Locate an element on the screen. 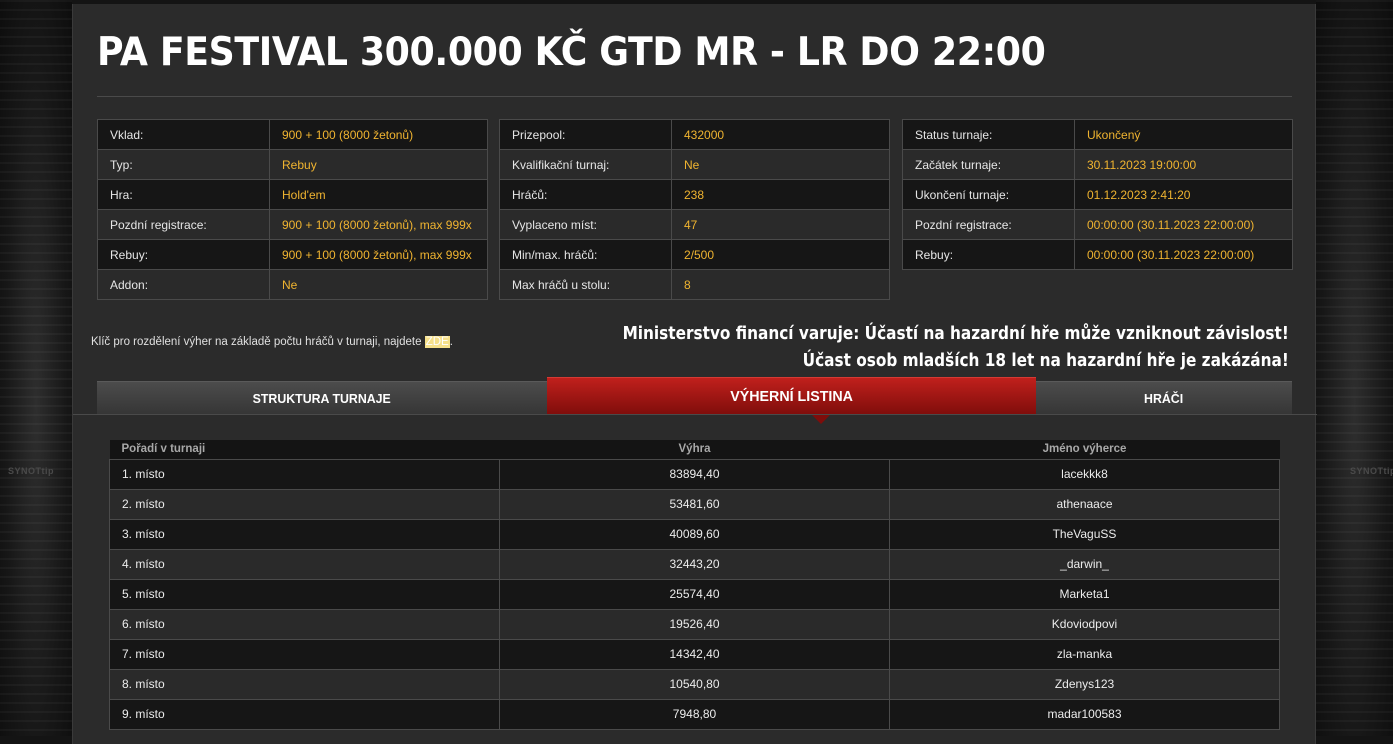 The width and height of the screenshot is (1393, 744). table-row: 2. místo 53481,60 athenaace is located at coordinates (694, 504).